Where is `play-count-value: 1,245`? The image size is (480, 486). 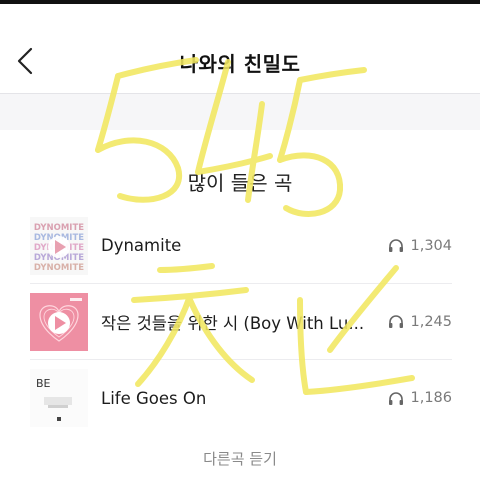 play-count-value: 1,245 is located at coordinates (431, 321).